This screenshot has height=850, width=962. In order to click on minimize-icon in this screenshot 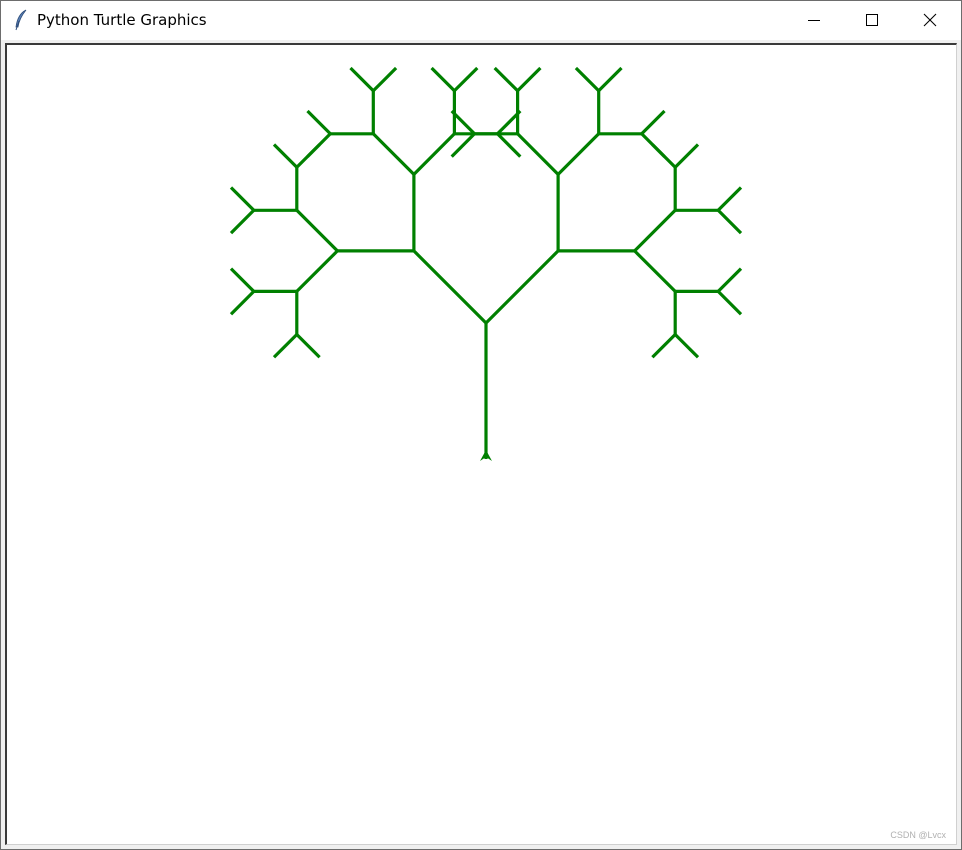, I will do `click(814, 20)`.